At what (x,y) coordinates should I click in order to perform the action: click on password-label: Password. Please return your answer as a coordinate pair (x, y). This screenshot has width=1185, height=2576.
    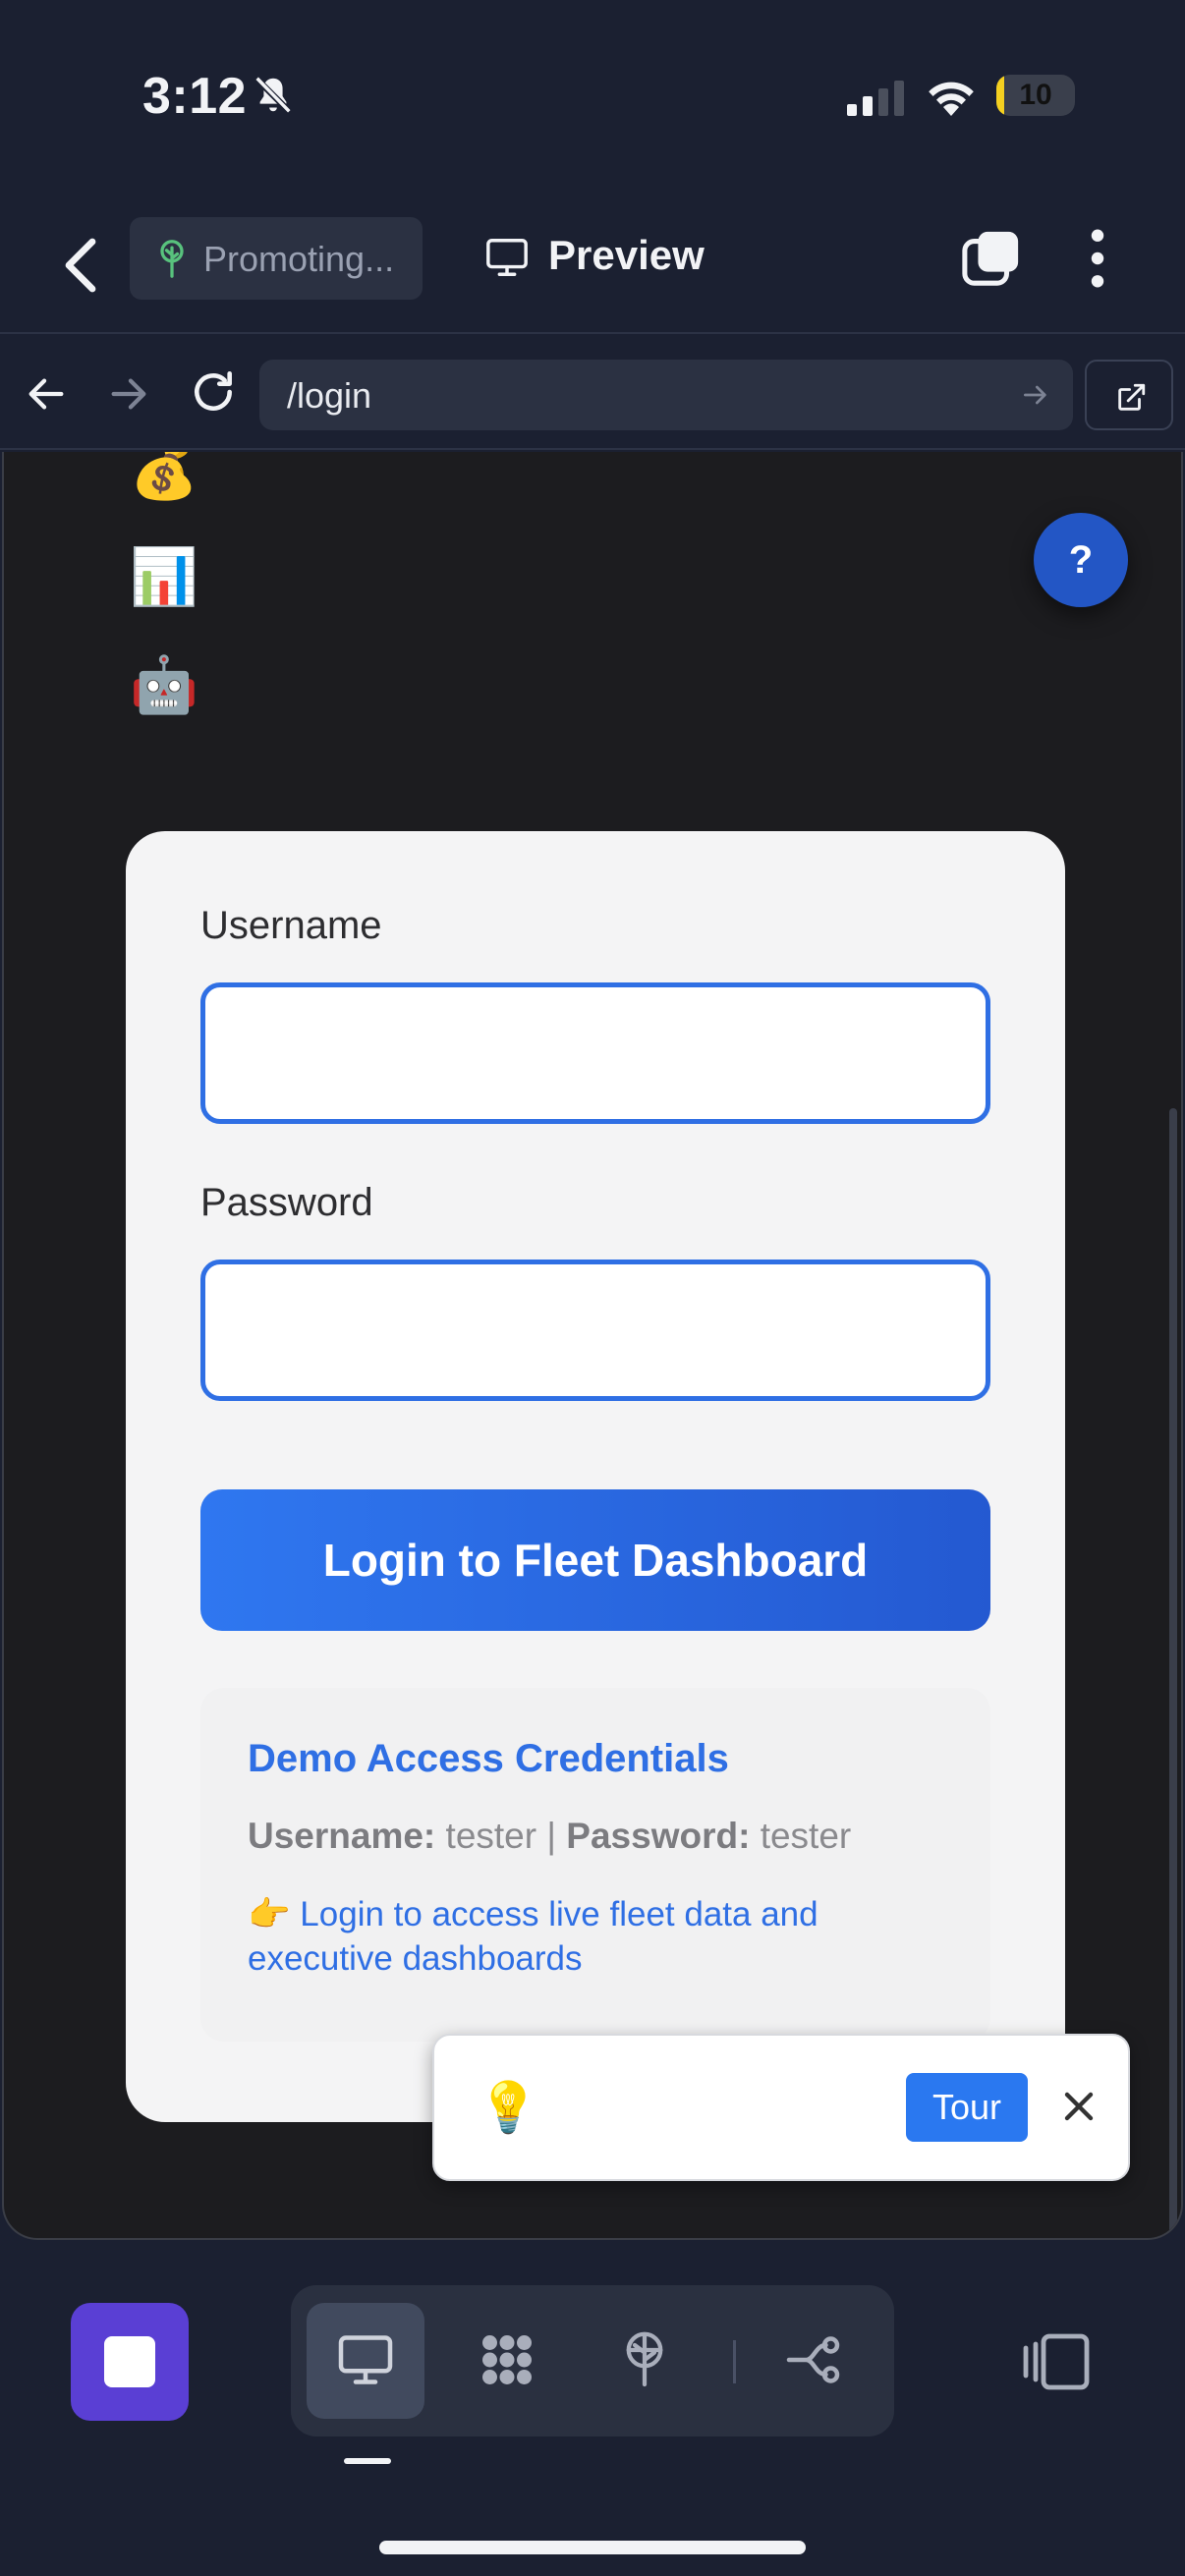
    Looking at the image, I should click on (287, 1202).